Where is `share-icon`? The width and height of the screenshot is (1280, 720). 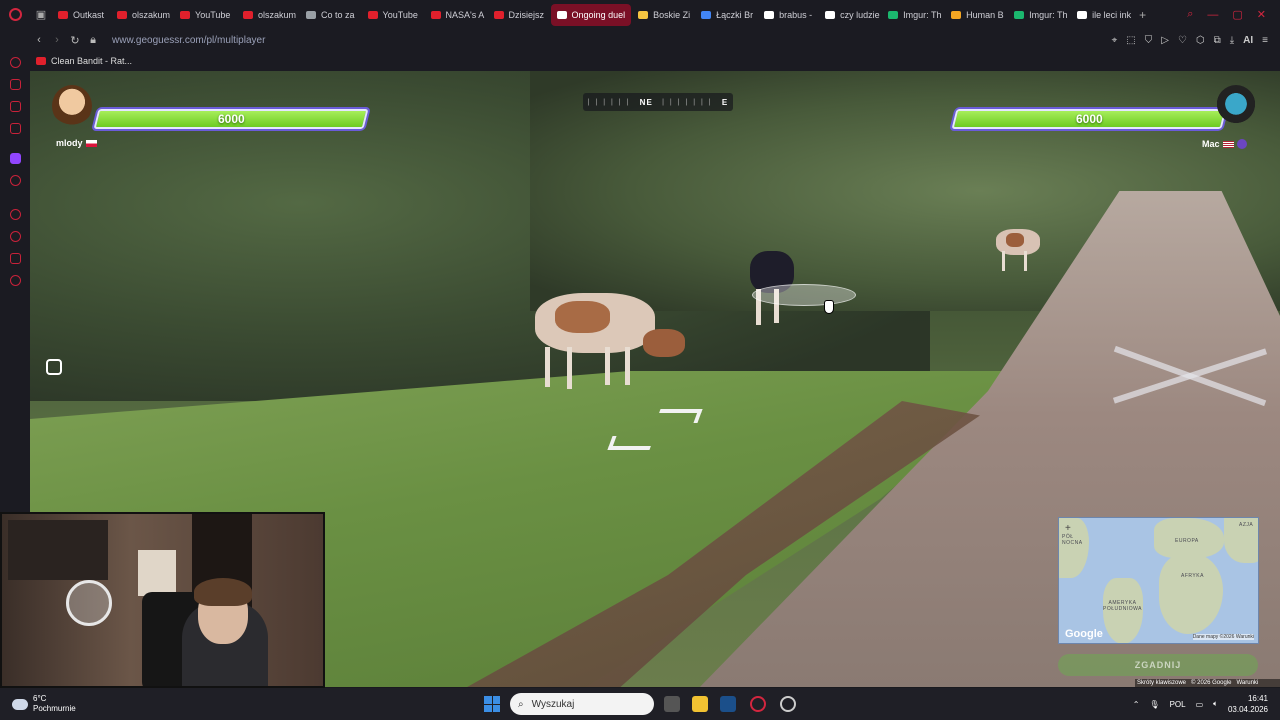
share-icon is located at coordinates (54, 367).